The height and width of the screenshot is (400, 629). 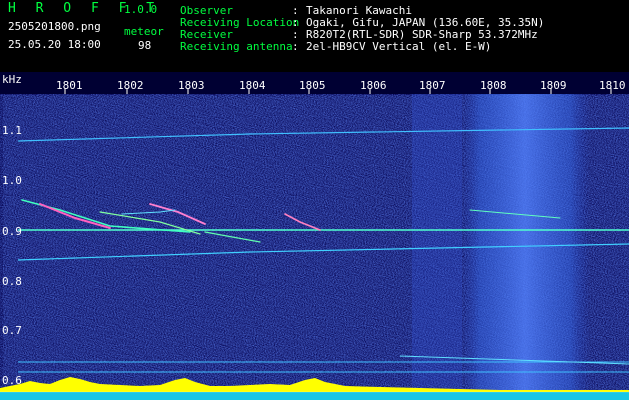 What do you see at coordinates (12, 231) in the screenshot?
I see `y-tick-label: 0.9` at bounding box center [12, 231].